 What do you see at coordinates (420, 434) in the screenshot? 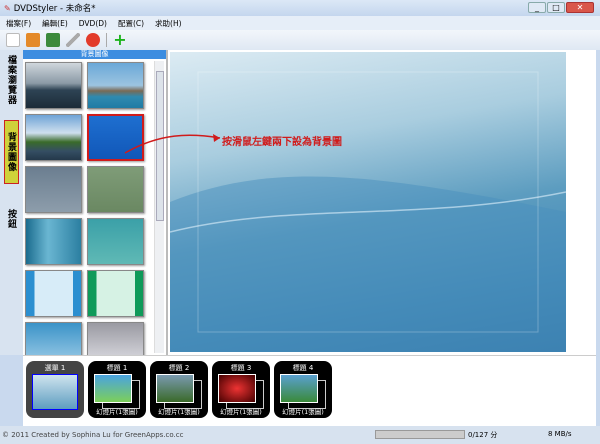
I see `disc-usage-bar` at bounding box center [420, 434].